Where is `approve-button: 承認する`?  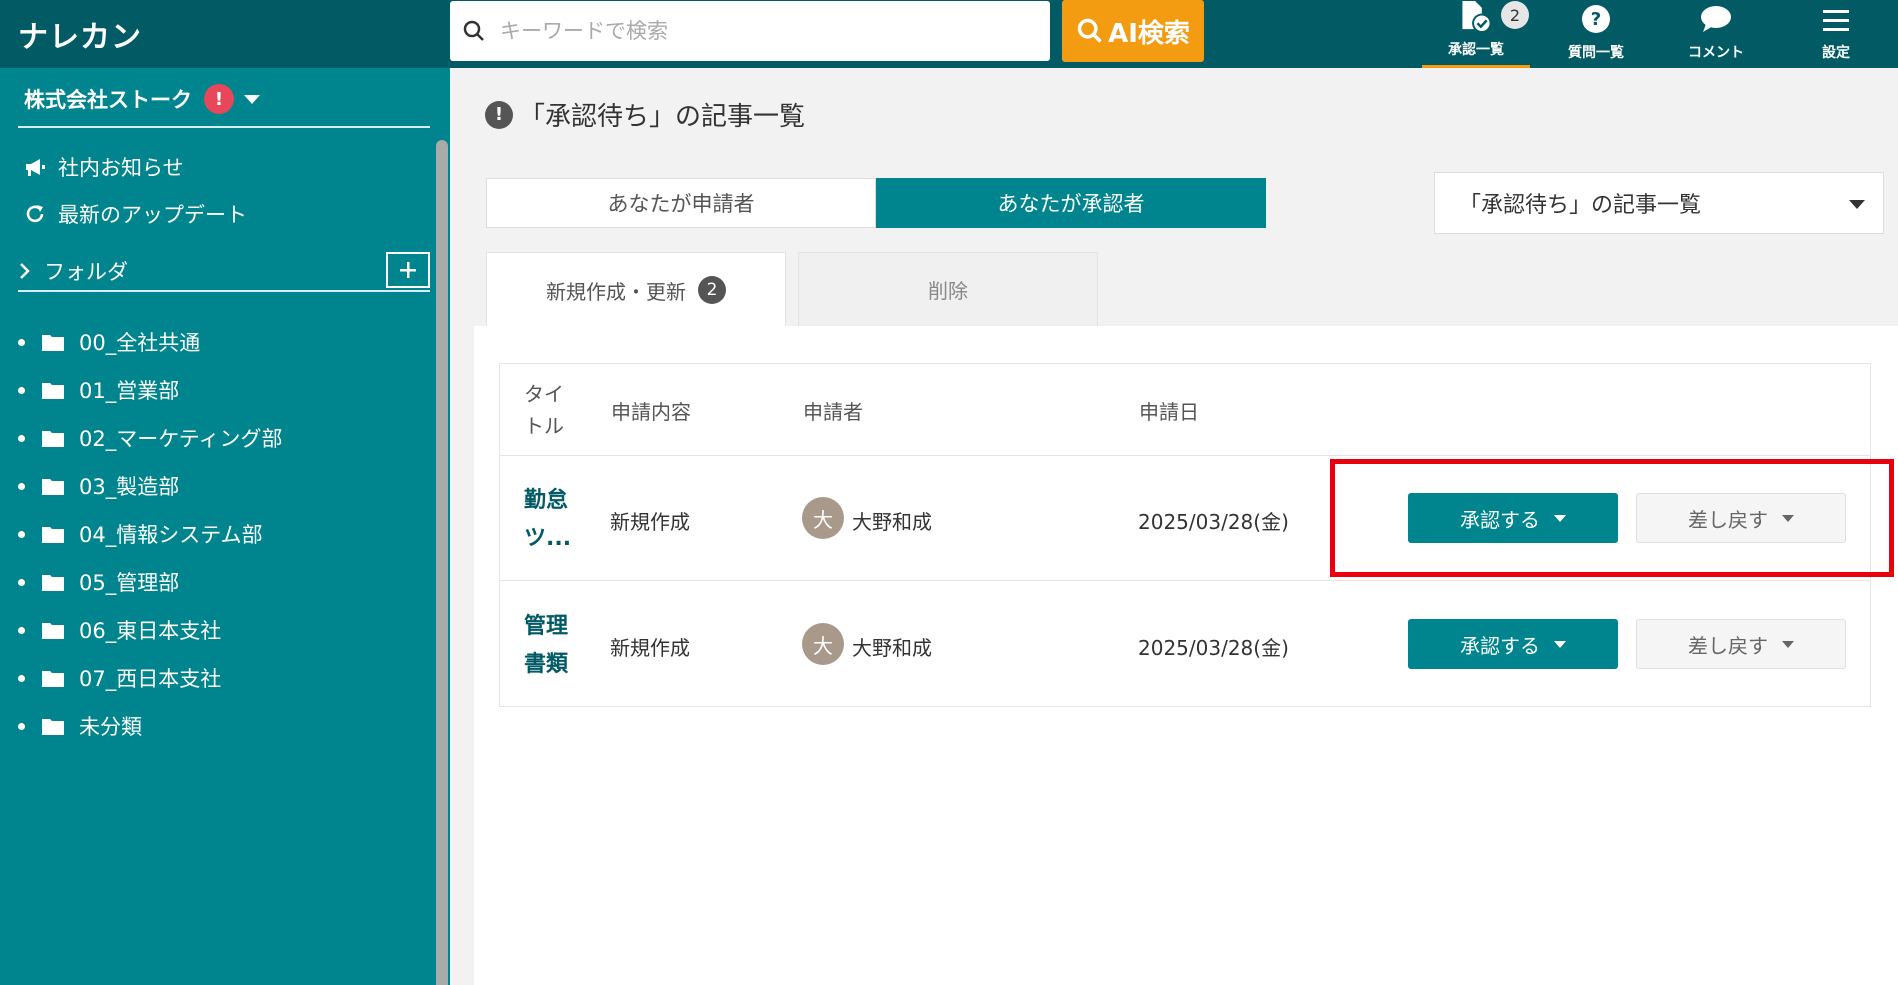
approve-button: 承認する is located at coordinates (1513, 644).